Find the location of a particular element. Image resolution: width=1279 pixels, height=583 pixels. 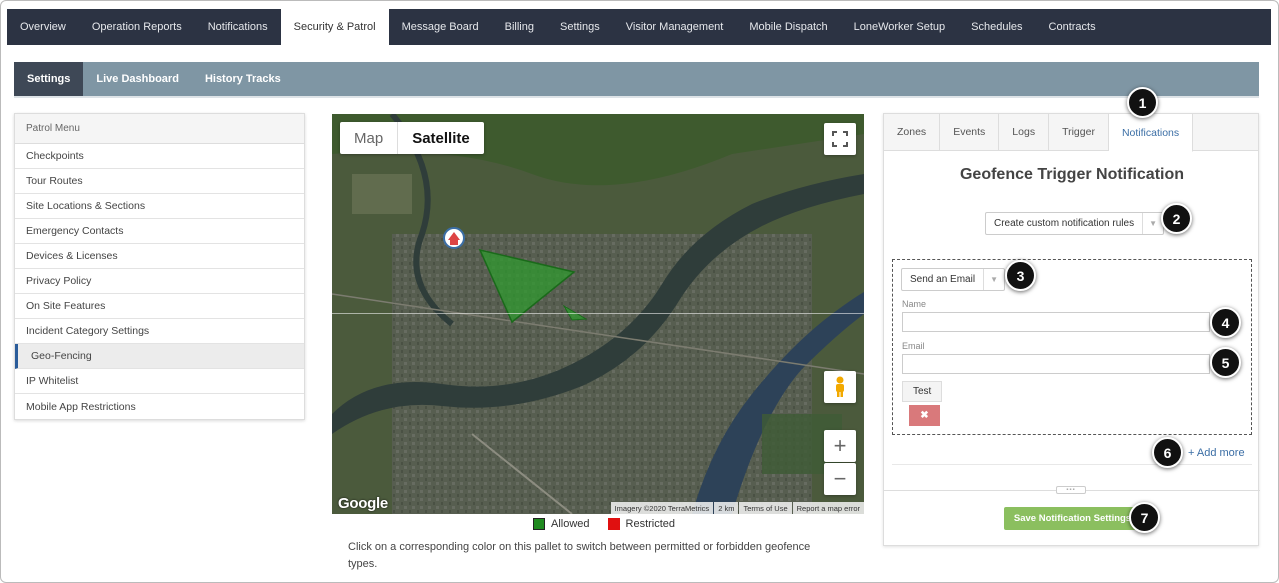

tab-notifications: Notifications is located at coordinates (1151, 133).